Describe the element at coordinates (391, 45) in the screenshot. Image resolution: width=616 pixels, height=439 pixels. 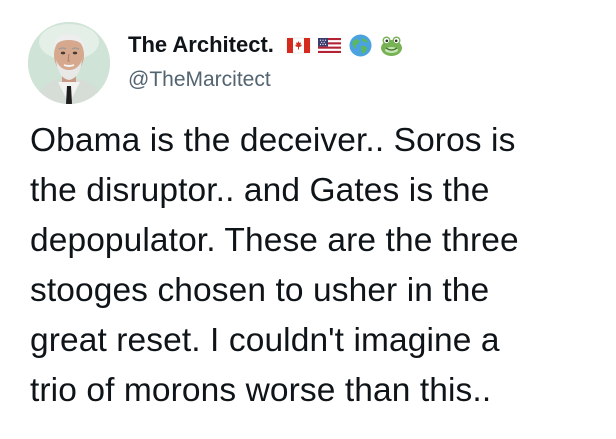
I see `frog-icon` at that location.